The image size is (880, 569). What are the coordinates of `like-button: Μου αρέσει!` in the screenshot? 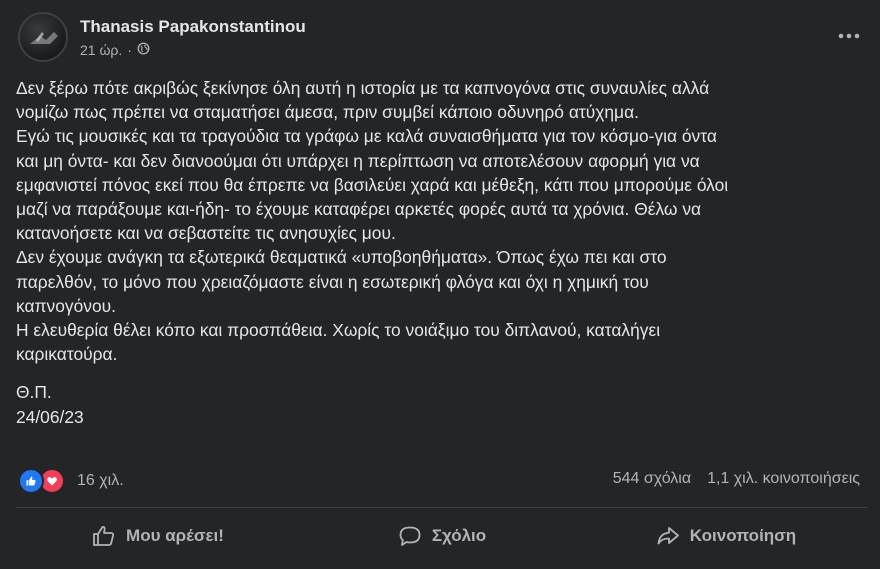 It's located at (158, 536).